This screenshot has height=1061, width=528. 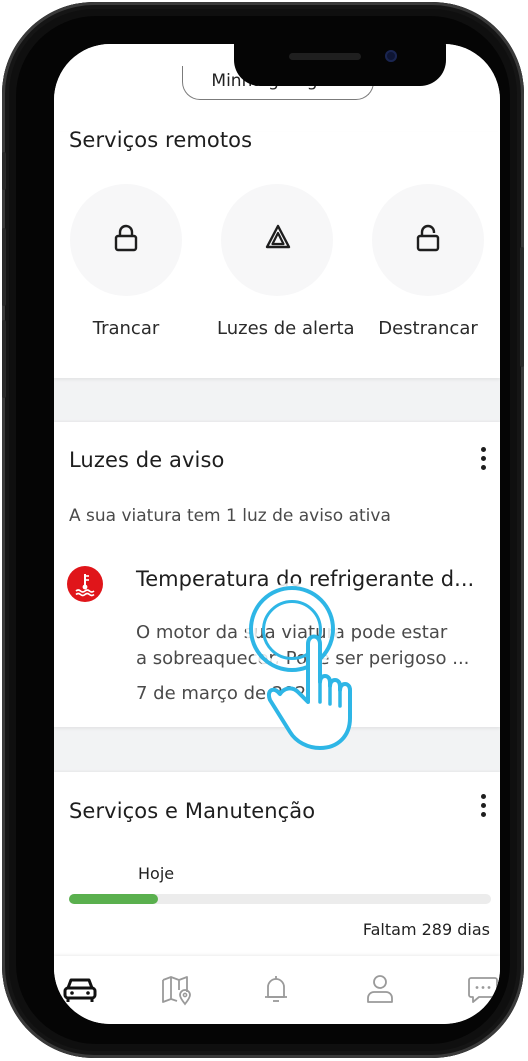 I want to click on hazard-triangle-icon, so click(x=278, y=236).